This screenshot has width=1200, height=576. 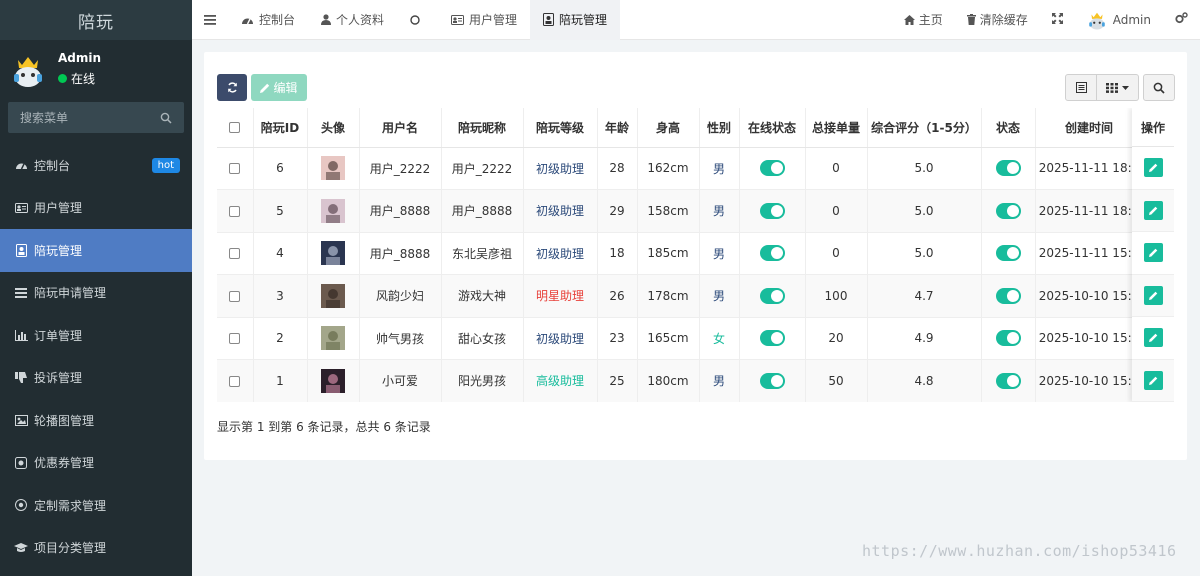 What do you see at coordinates (96, 548) in the screenshot?
I see `sidebar-item-categories: 项目分类管理` at bounding box center [96, 548].